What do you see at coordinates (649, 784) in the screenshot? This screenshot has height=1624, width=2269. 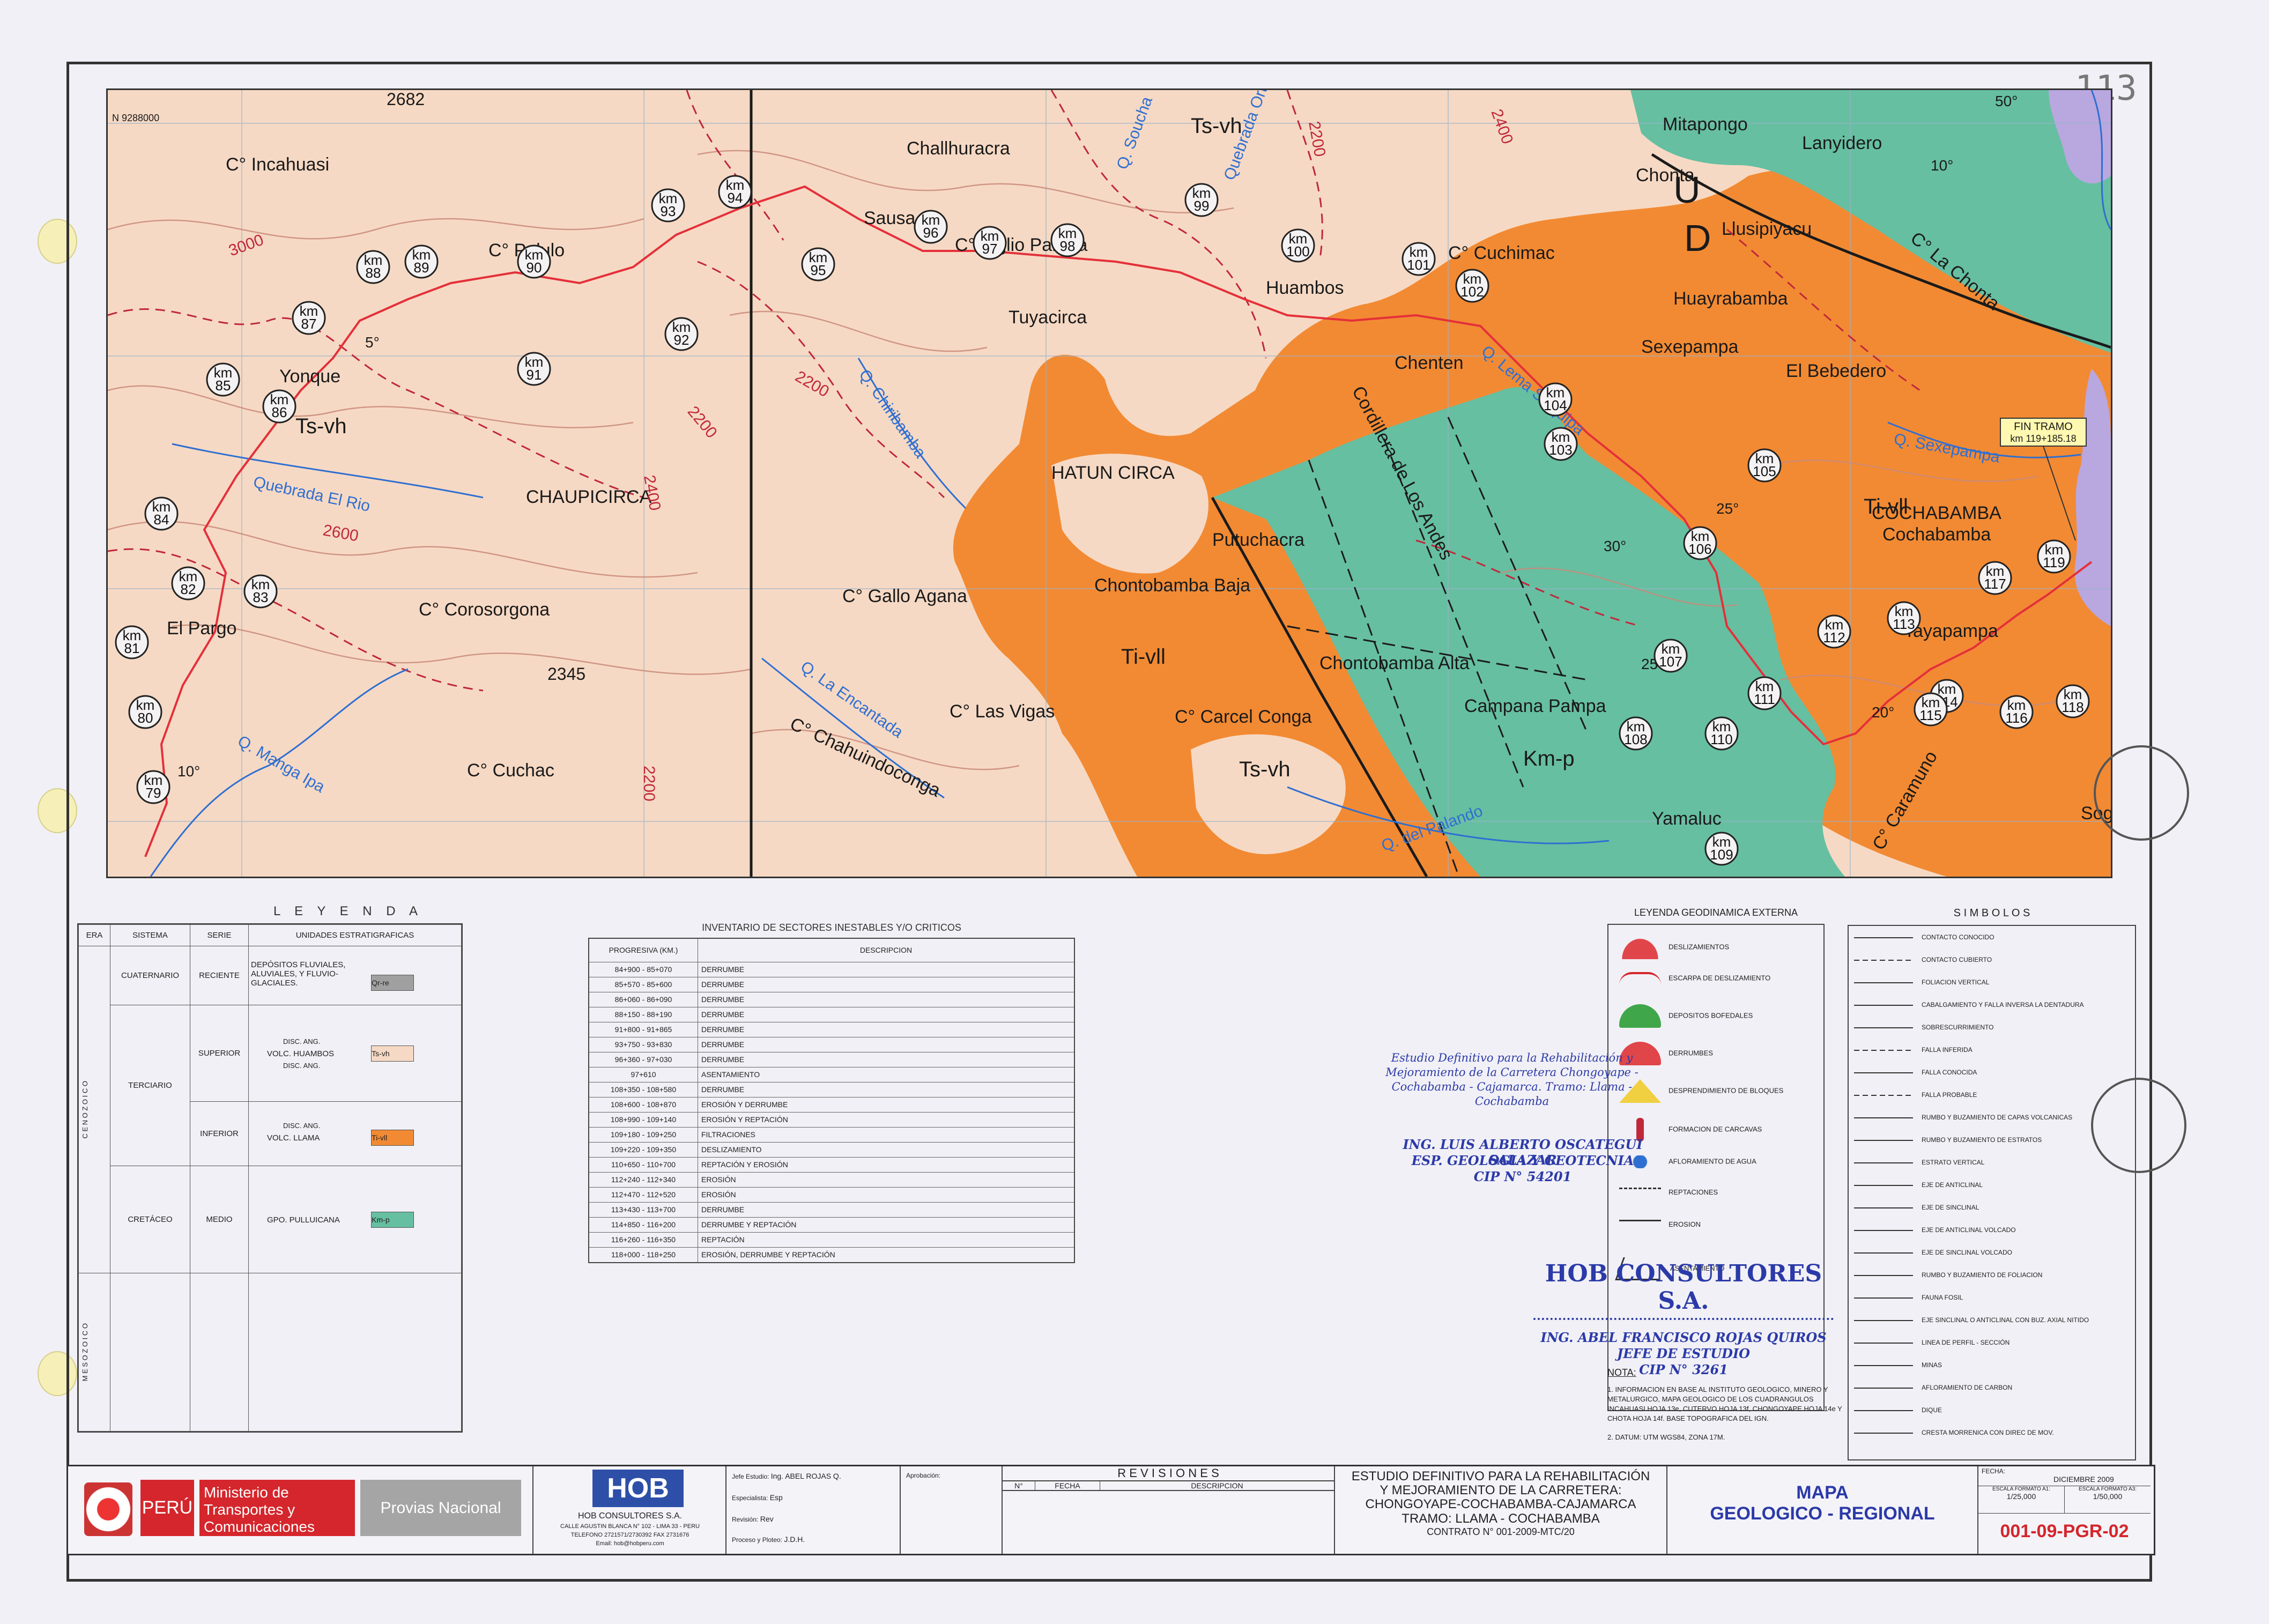 I see `contour-value: 2200` at bounding box center [649, 784].